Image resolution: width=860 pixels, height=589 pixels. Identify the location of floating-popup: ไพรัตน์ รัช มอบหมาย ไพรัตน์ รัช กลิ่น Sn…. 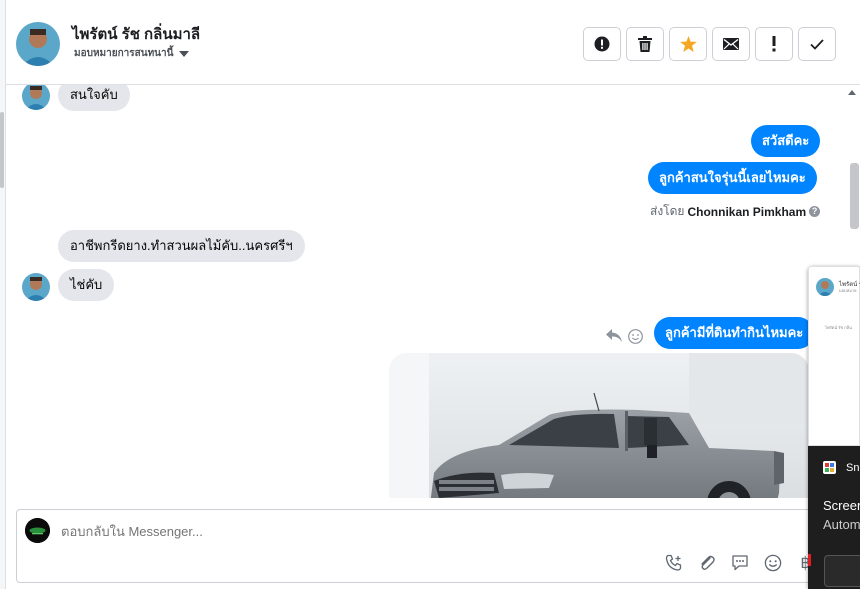
(834, 427).